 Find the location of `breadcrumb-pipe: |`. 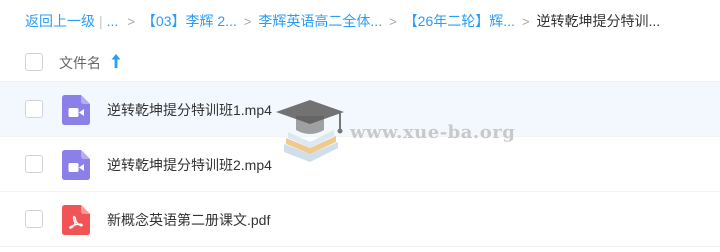

breadcrumb-pipe: | is located at coordinates (101, 21).